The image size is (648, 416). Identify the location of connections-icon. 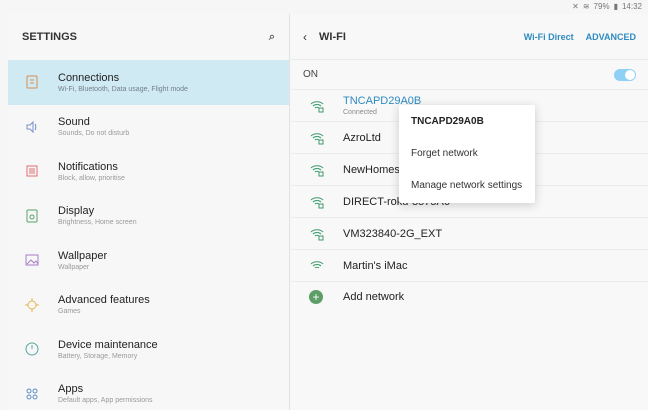
(32, 82).